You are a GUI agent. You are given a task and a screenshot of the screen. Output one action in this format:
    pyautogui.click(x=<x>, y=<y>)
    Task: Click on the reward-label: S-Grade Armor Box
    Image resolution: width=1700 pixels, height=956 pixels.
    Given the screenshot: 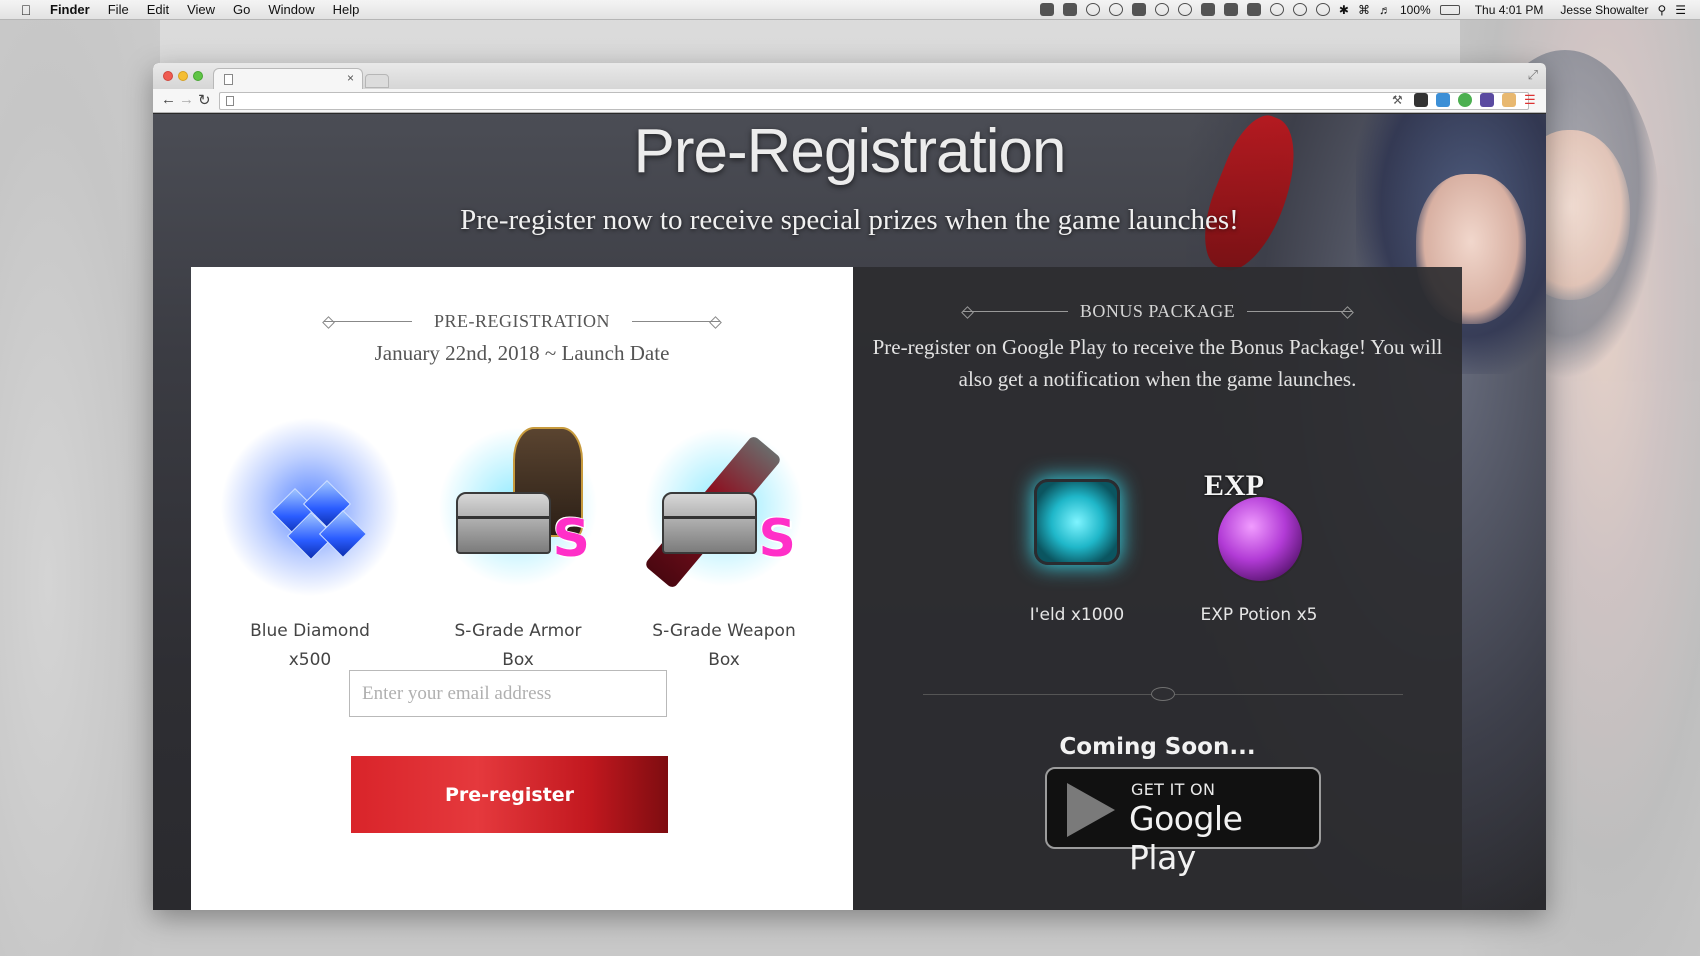 What is the action you would take?
    pyautogui.click(x=518, y=646)
    